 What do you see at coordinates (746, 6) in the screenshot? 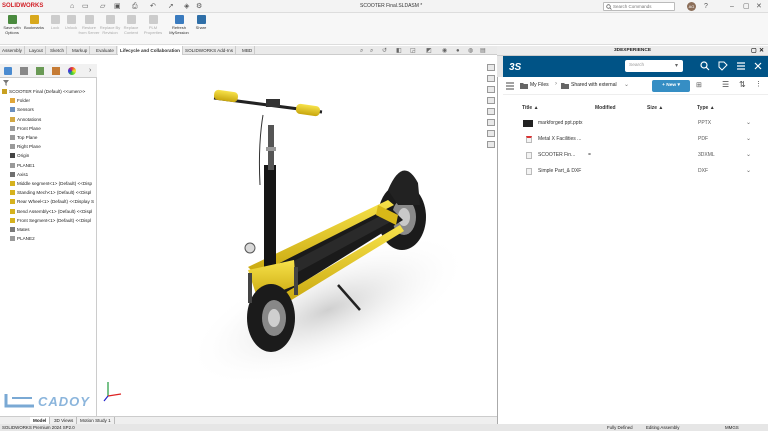
I see `restore-icon: ▢` at bounding box center [746, 6].